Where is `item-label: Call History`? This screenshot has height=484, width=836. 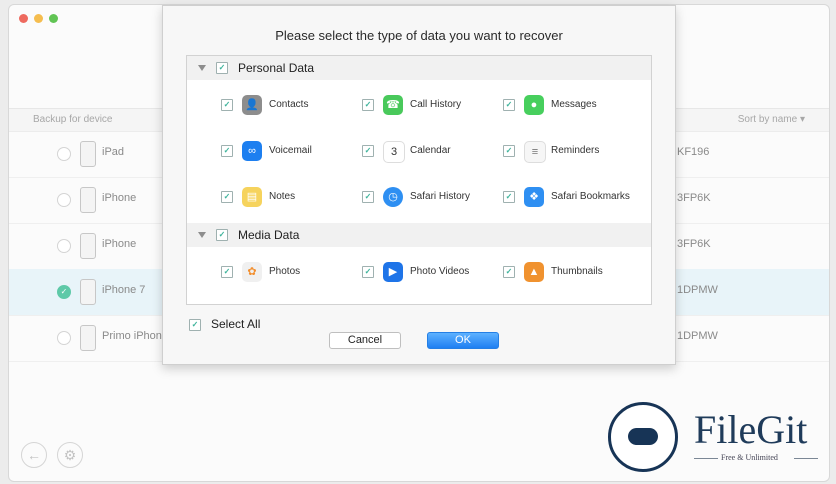 item-label: Call History is located at coordinates (436, 104).